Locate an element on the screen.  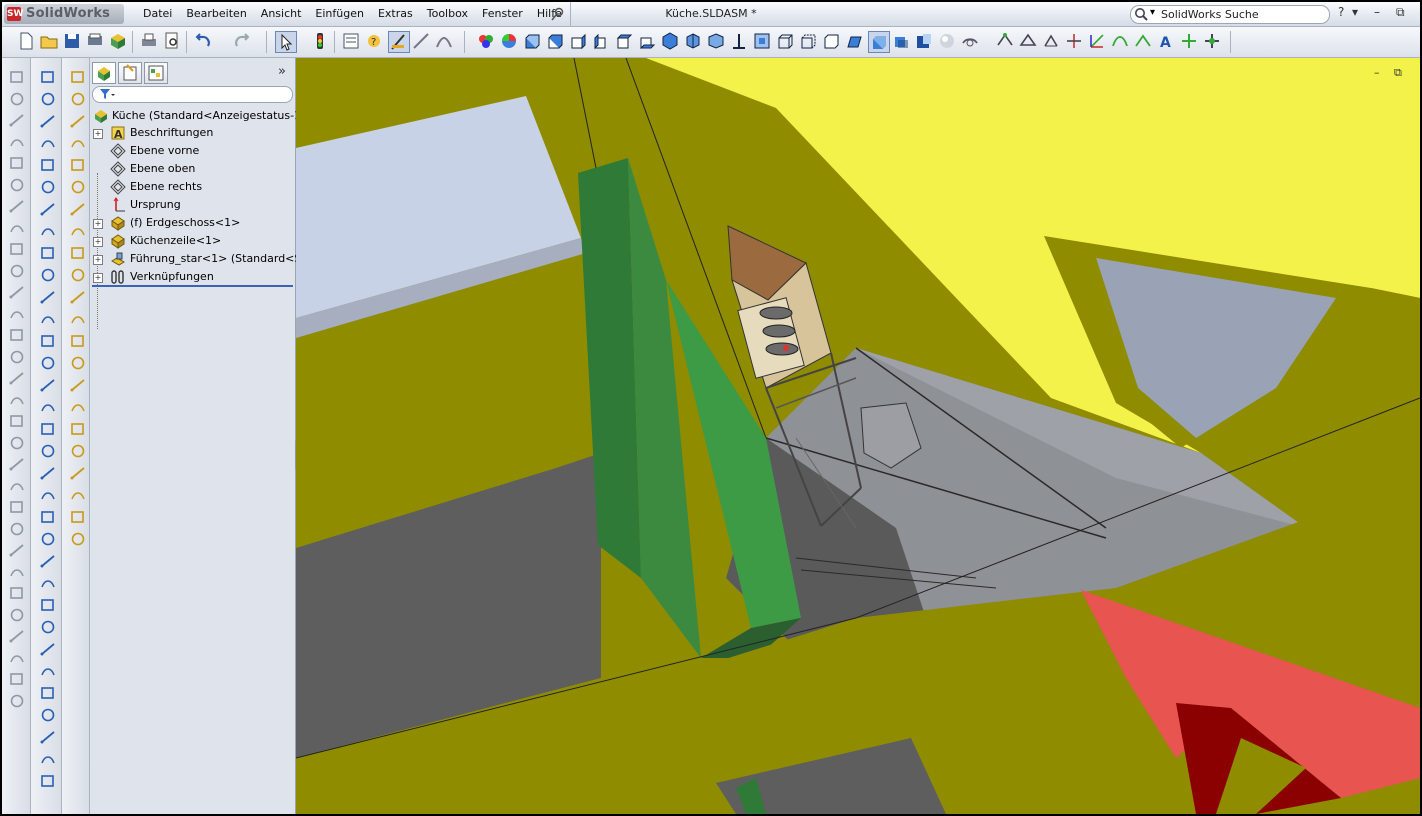
undo-icon is located at coordinates (204, 41).